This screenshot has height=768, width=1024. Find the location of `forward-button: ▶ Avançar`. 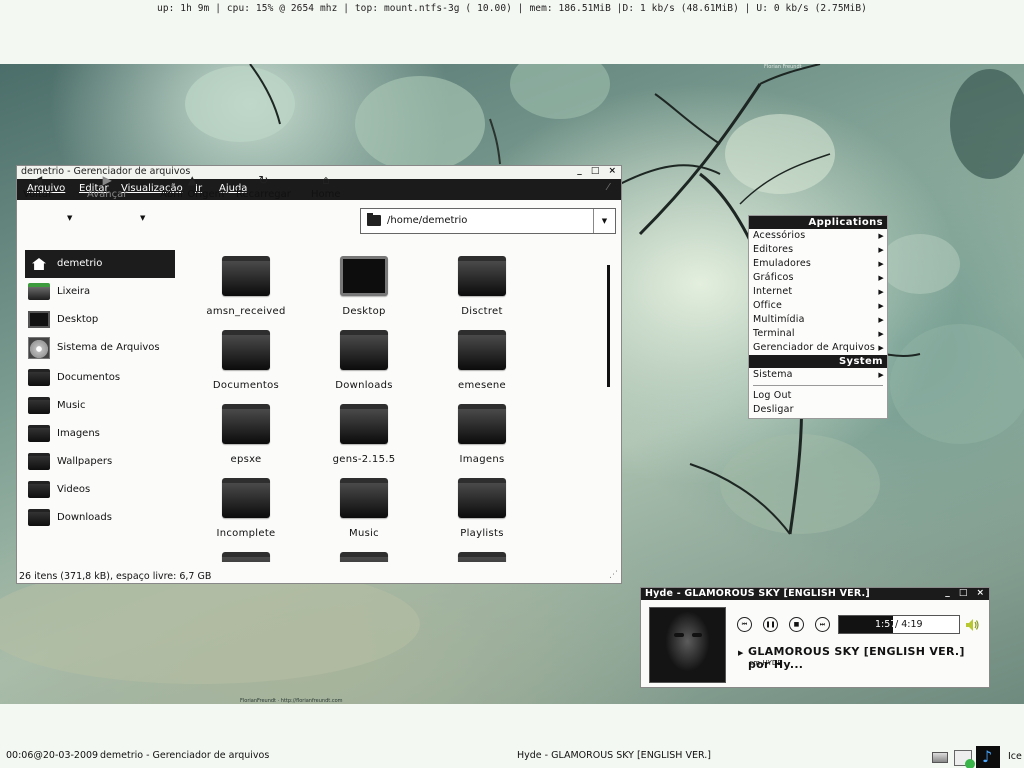

forward-button: ▶ Avançar is located at coordinates (107, 186).